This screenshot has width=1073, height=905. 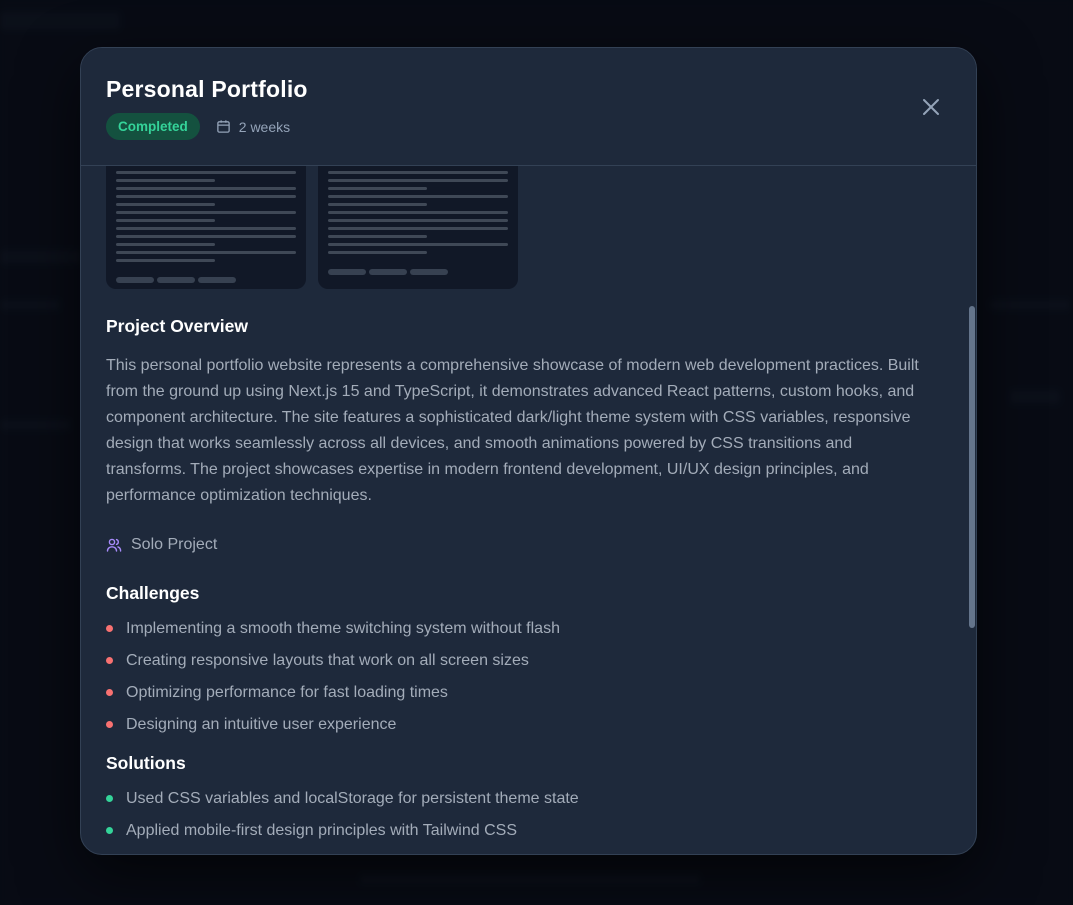 I want to click on modal-title: Personal Portfolio, so click(x=207, y=89).